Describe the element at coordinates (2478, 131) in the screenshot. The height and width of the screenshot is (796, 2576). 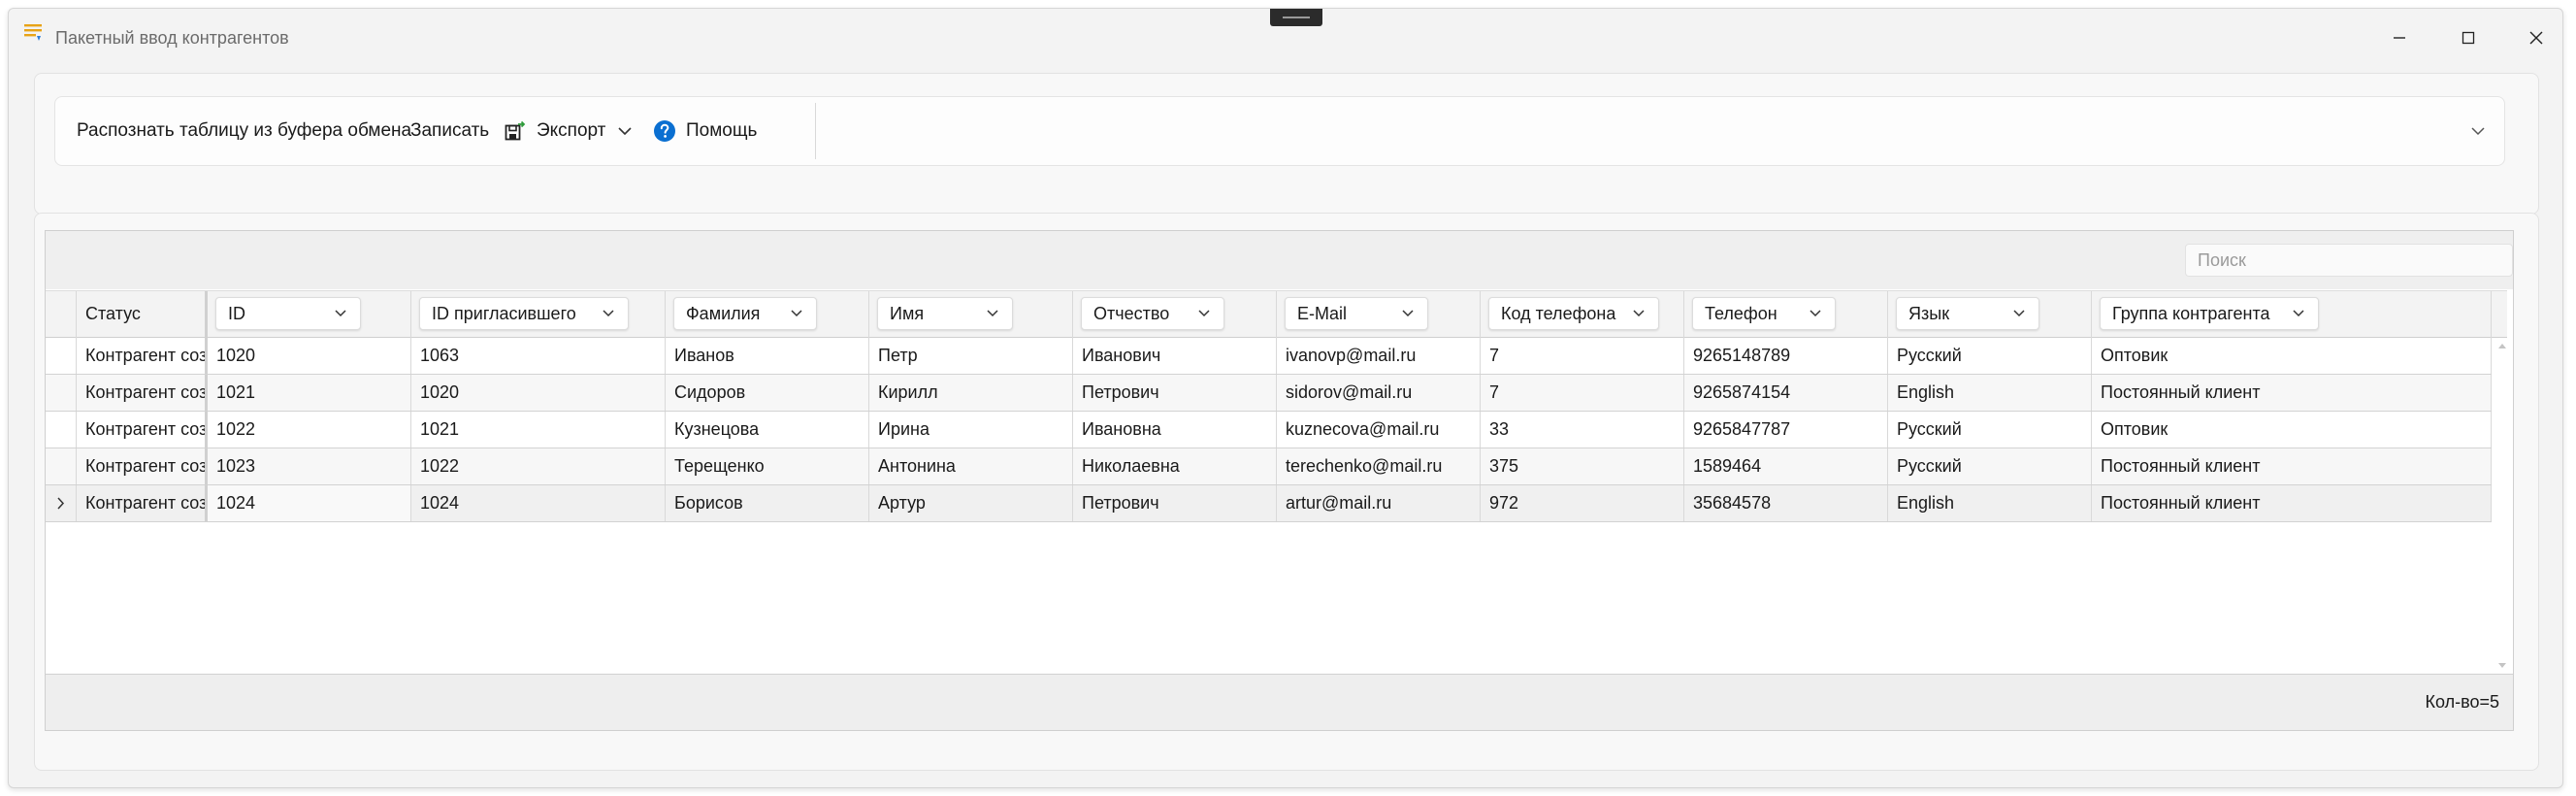
I see `ribbon-expand-button` at that location.